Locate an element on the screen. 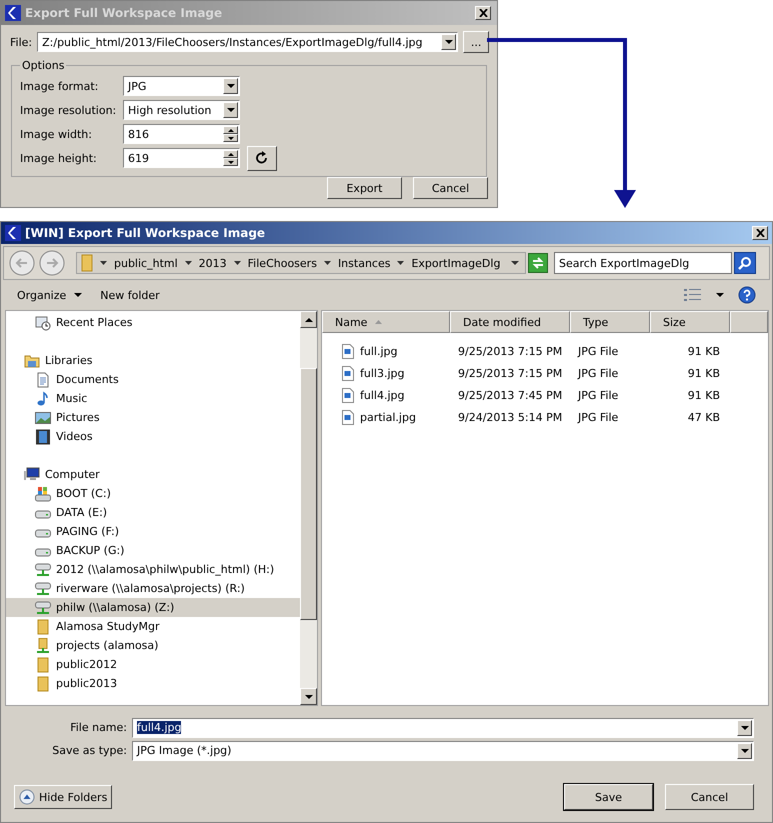 Image resolution: width=773 pixels, height=823 pixels. file-name: full4.jpg is located at coordinates (382, 395).